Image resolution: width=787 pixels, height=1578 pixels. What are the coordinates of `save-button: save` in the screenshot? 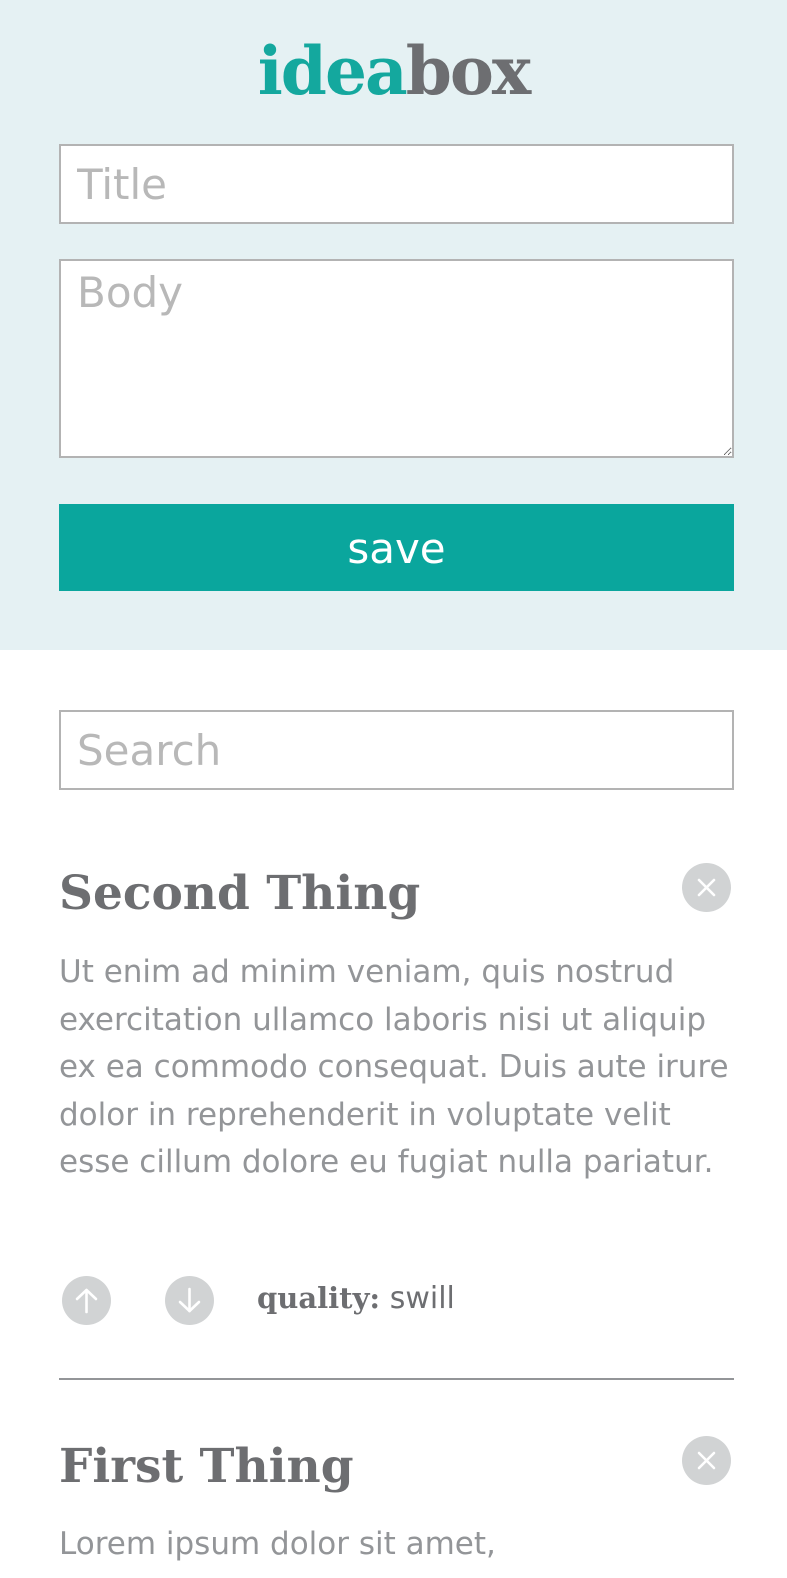 It's located at (396, 547).